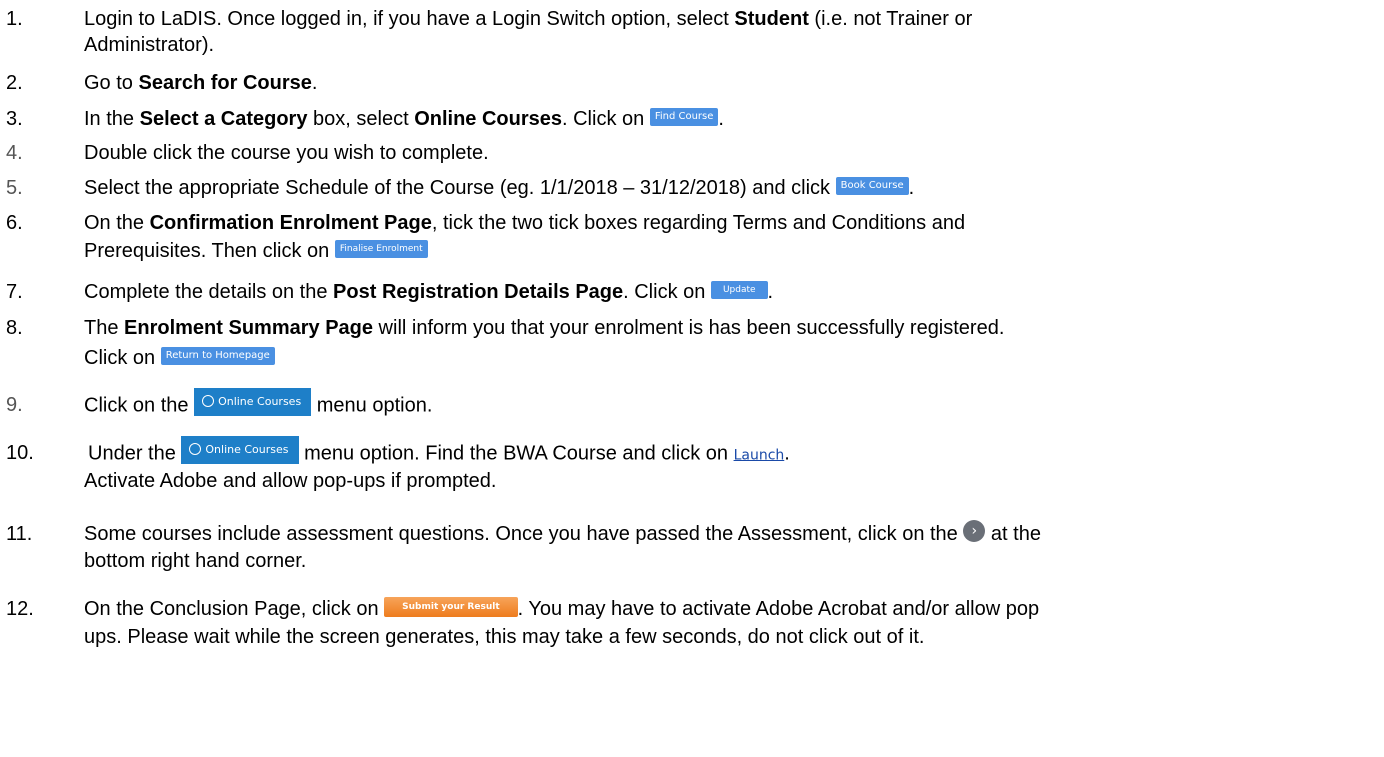  I want to click on step-number: 4., so click(14, 153).